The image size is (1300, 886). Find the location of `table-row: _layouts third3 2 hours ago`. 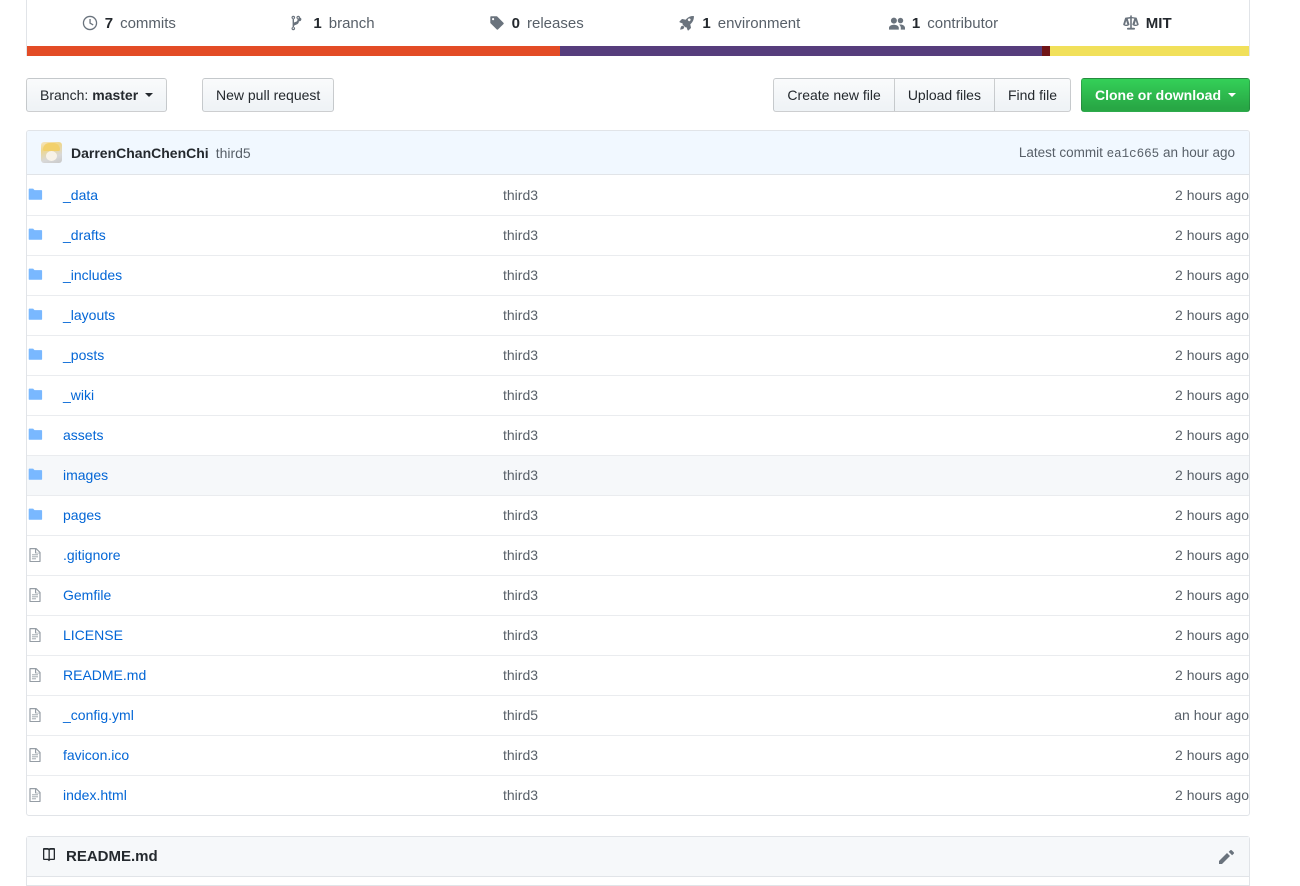

table-row: _layouts third3 2 hours ago is located at coordinates (638, 315).